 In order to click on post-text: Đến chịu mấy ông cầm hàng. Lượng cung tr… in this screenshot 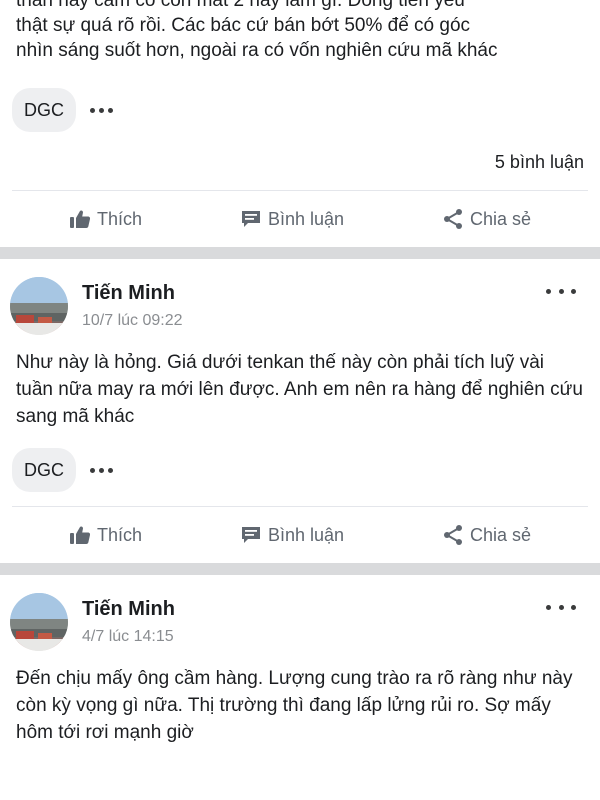, I will do `click(294, 705)`.